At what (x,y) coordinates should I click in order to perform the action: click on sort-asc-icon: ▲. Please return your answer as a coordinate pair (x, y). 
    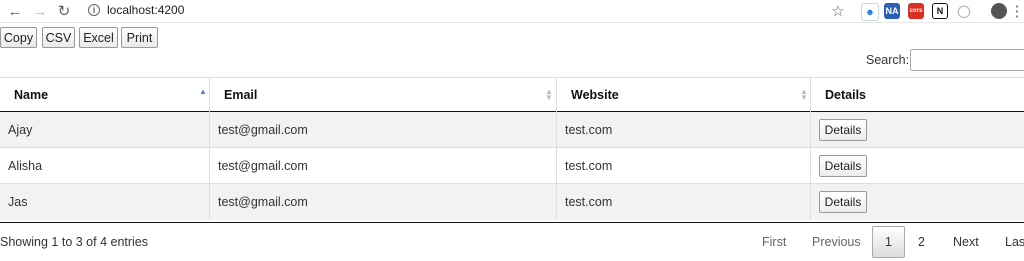
    Looking at the image, I should click on (203, 91).